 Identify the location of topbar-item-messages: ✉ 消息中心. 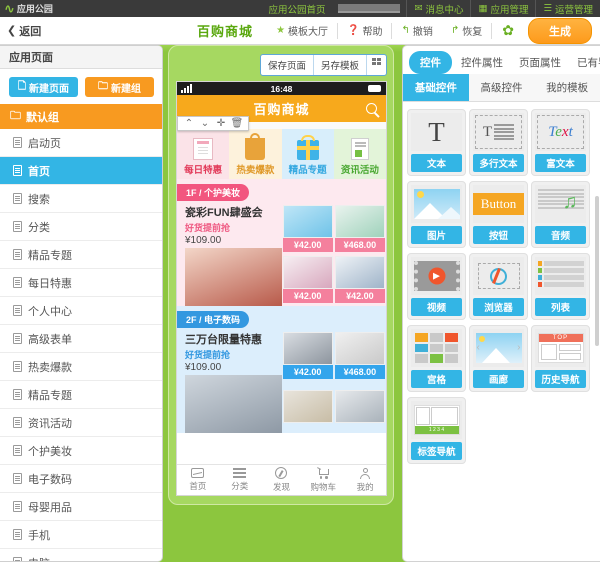
(438, 8).